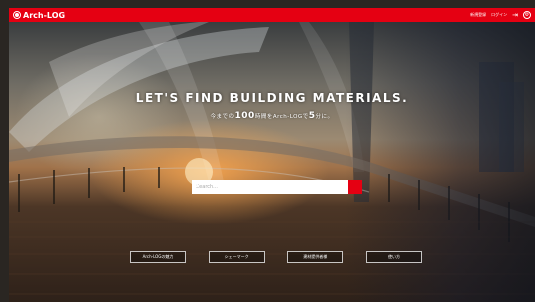 This screenshot has width=535, height=302. I want to click on arch-log-logo-icon, so click(17, 15).